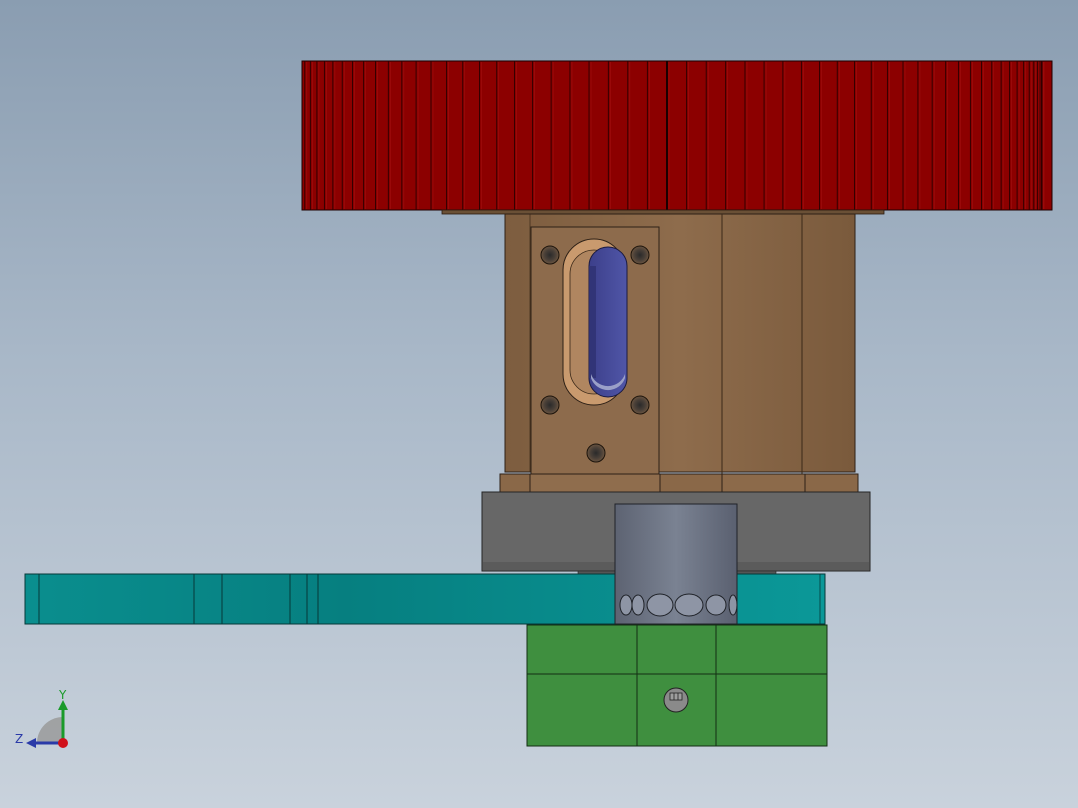  What do you see at coordinates (50, 730) in the screenshot?
I see `triad-quarter-disc` at bounding box center [50, 730].